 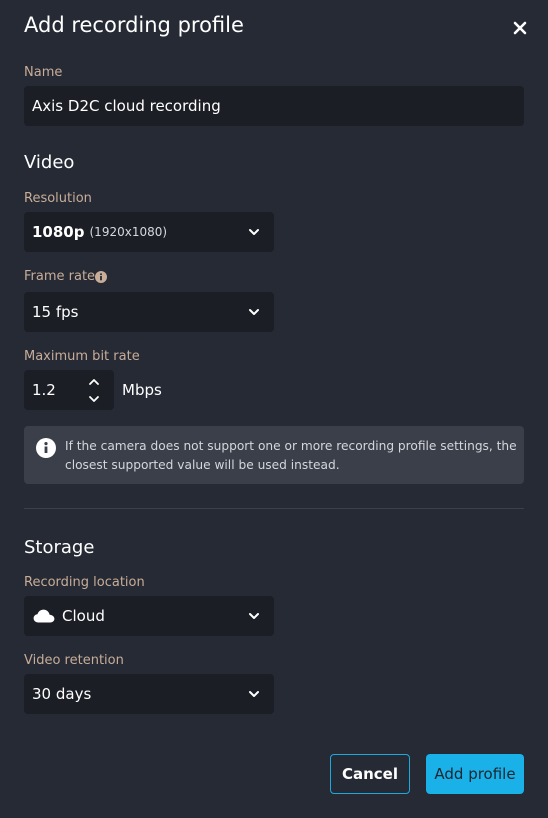 I want to click on close-button, so click(x=520, y=28).